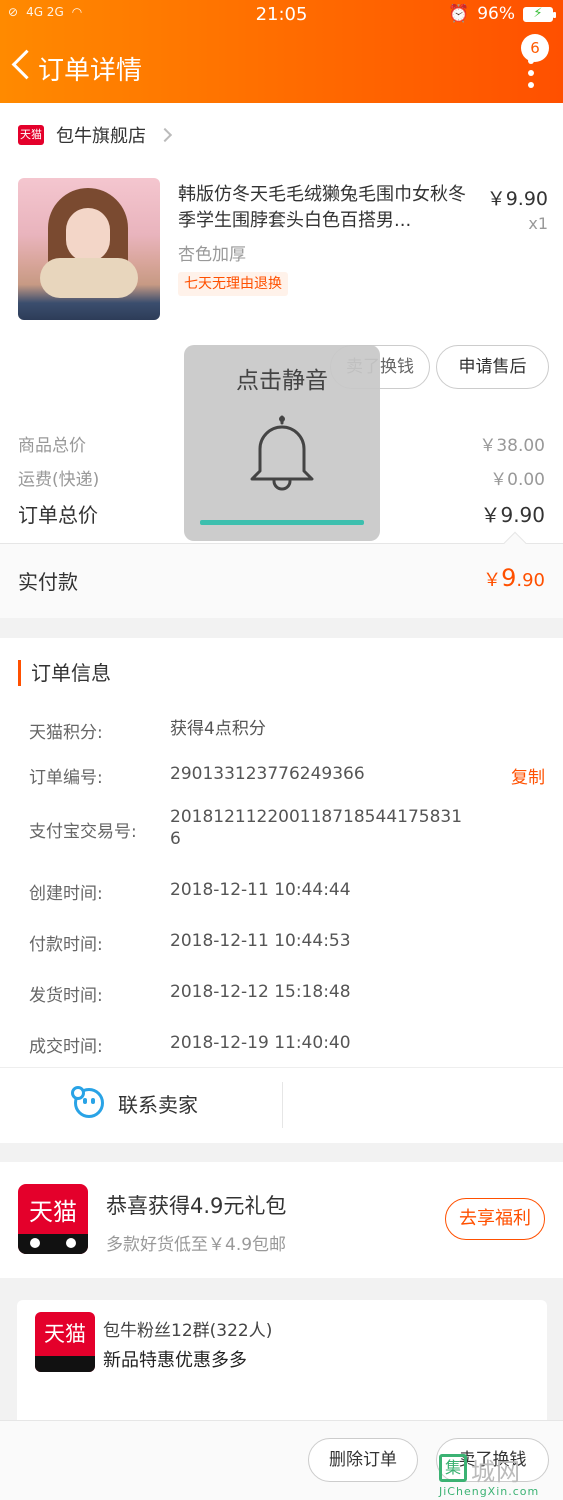 The width and height of the screenshot is (563, 1500). I want to click on page-title: 订单详情, so click(90, 71).